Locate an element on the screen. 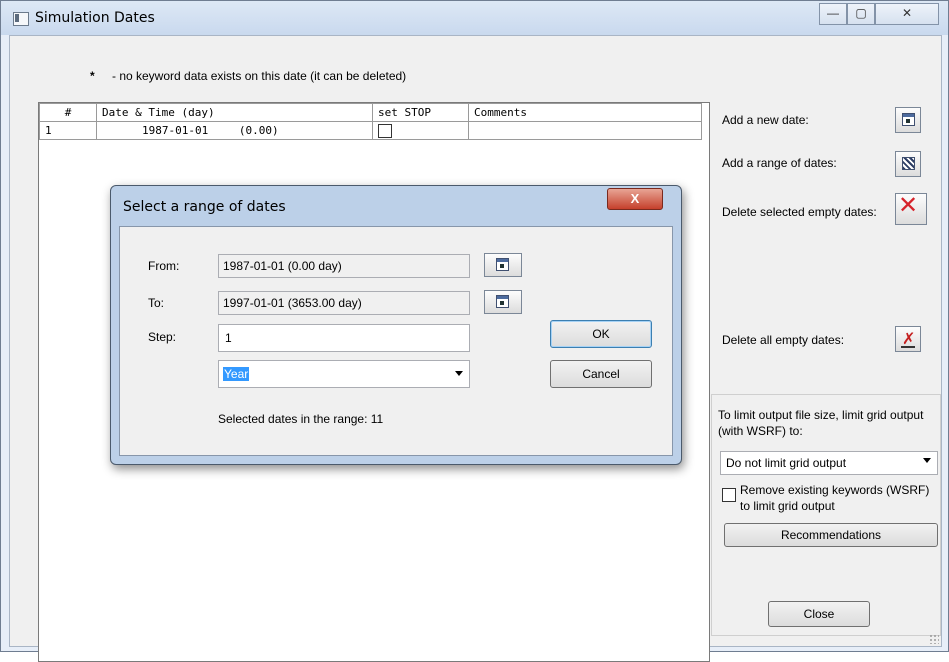  close-button: Close is located at coordinates (819, 614).